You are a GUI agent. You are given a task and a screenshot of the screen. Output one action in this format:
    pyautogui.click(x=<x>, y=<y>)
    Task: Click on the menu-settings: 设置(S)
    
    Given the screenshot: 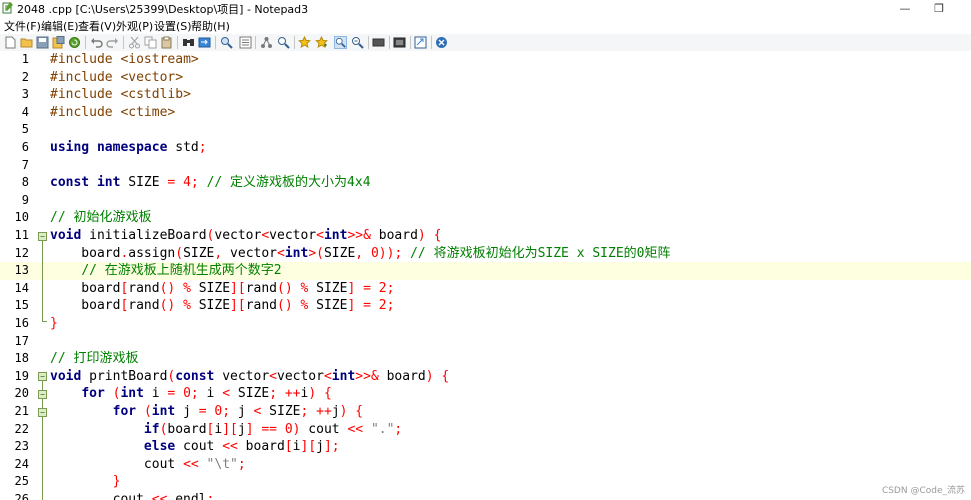 What is the action you would take?
    pyautogui.click(x=173, y=26)
    